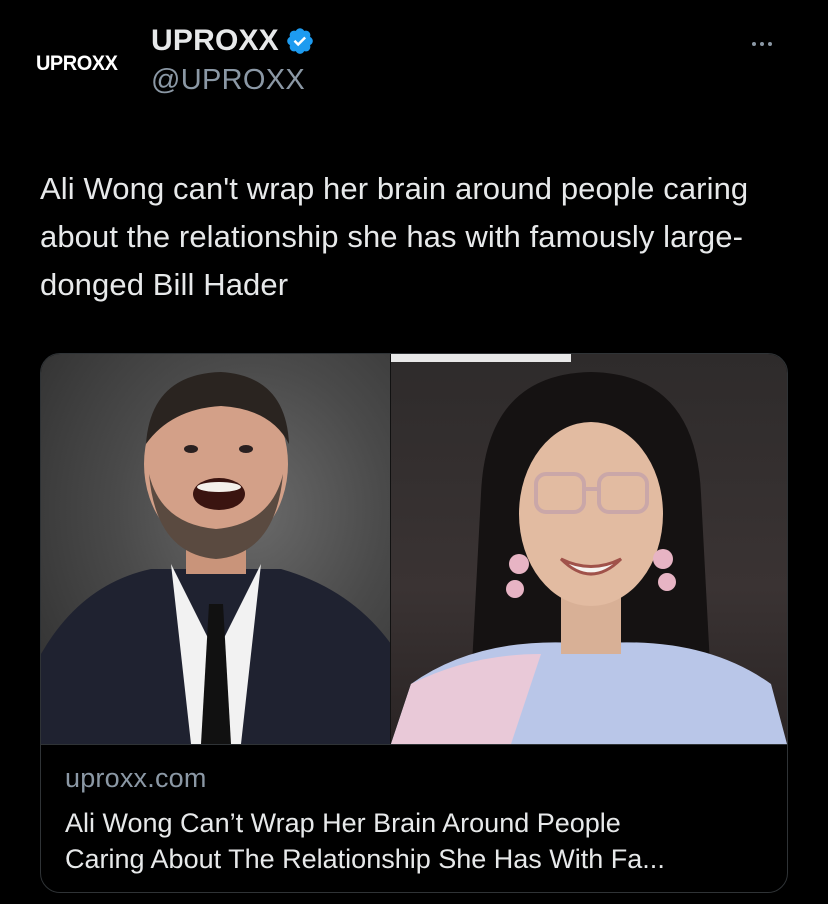 The image size is (828, 904). Describe the element at coordinates (233, 60) in the screenshot. I see `tweet-author: UPROXX @UPROXX` at that location.